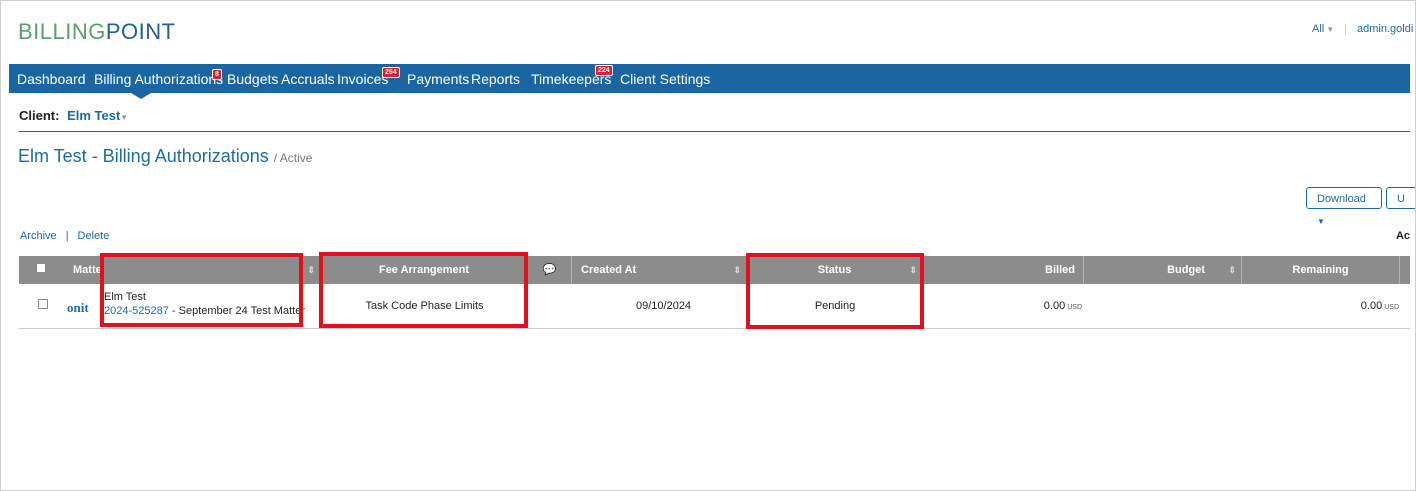  I want to click on divider, so click(714, 131).